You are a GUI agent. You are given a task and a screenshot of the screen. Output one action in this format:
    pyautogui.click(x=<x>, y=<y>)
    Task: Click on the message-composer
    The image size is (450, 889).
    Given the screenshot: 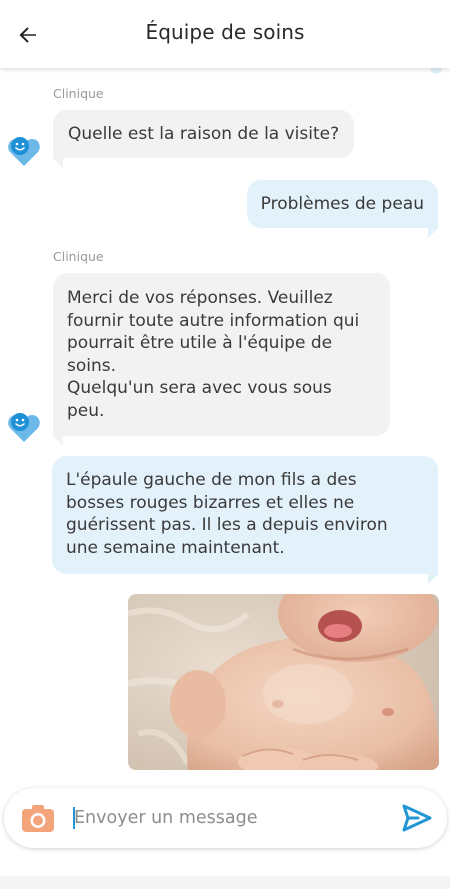 What is the action you would take?
    pyautogui.click(x=225, y=818)
    